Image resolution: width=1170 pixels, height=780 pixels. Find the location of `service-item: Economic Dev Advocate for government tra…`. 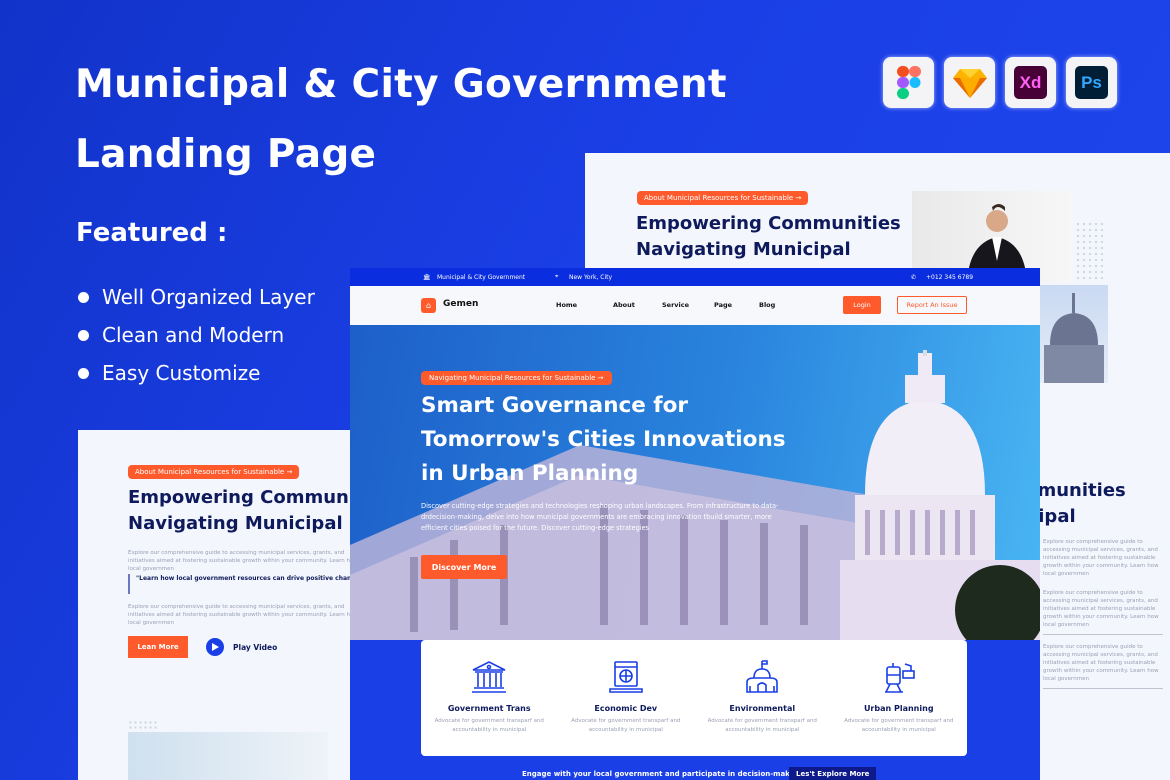

service-item: Economic Dev Advocate for government tra… is located at coordinates (626, 698).